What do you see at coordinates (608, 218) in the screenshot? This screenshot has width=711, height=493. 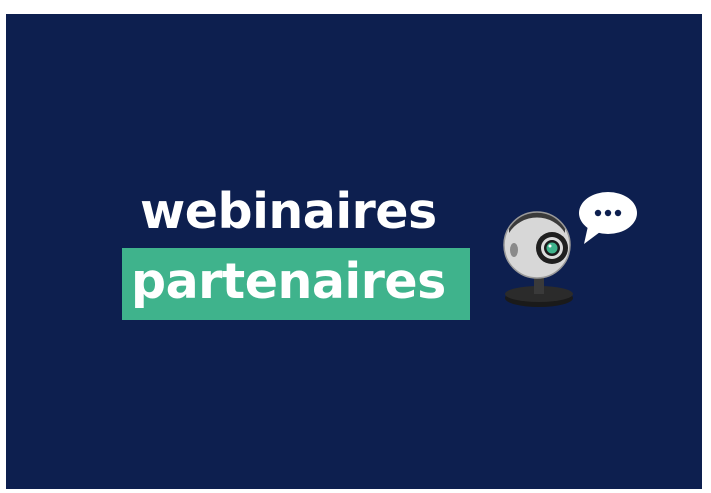 I see `speech-bubble-icon` at bounding box center [608, 218].